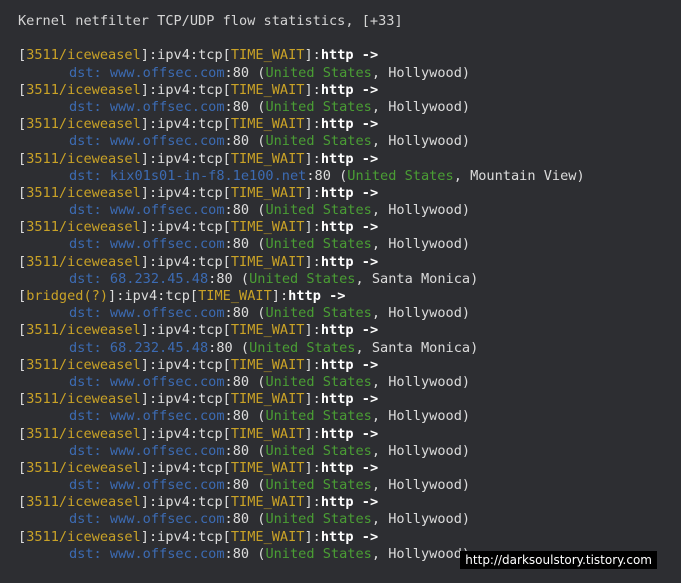 This screenshot has width=681, height=583. Describe the element at coordinates (558, 560) in the screenshot. I see `watermark-url: http://darksoulstory.tistory.com` at that location.